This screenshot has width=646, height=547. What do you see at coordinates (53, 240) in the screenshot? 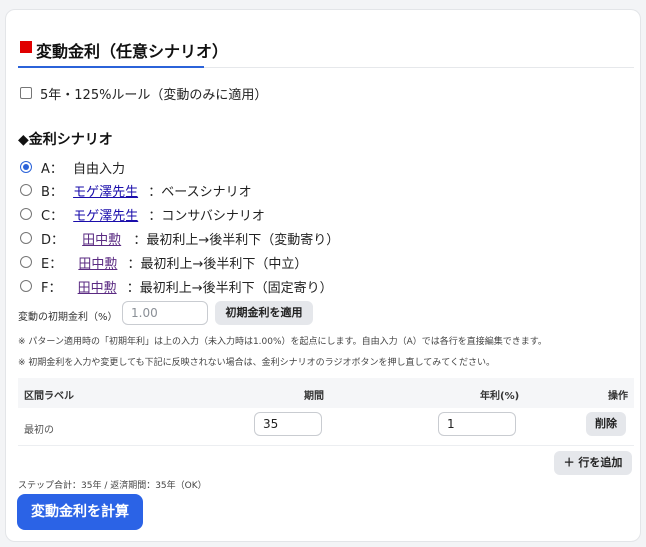
I see `scenario-key: D：` at bounding box center [53, 240].